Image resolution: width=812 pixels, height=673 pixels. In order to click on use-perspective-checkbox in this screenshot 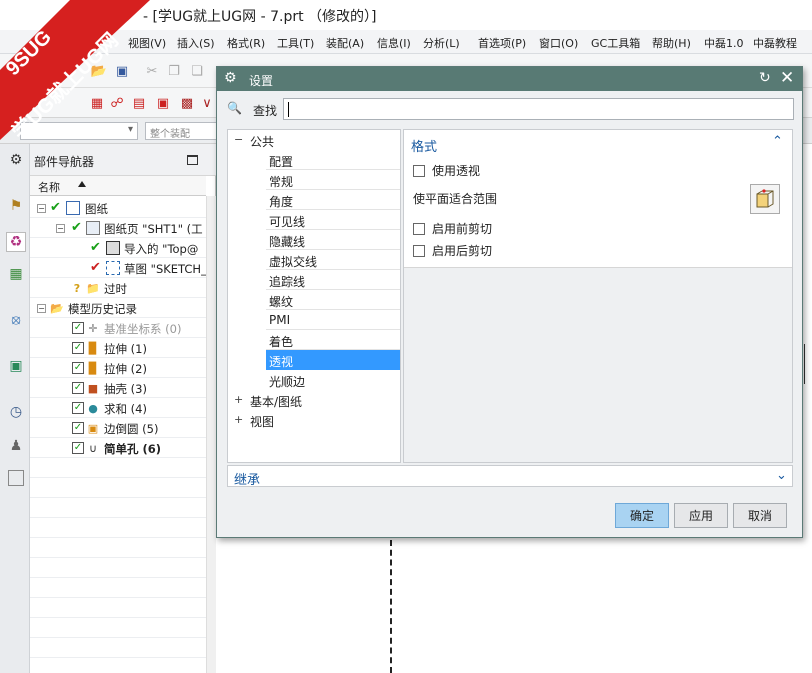, I will do `click(419, 171)`.